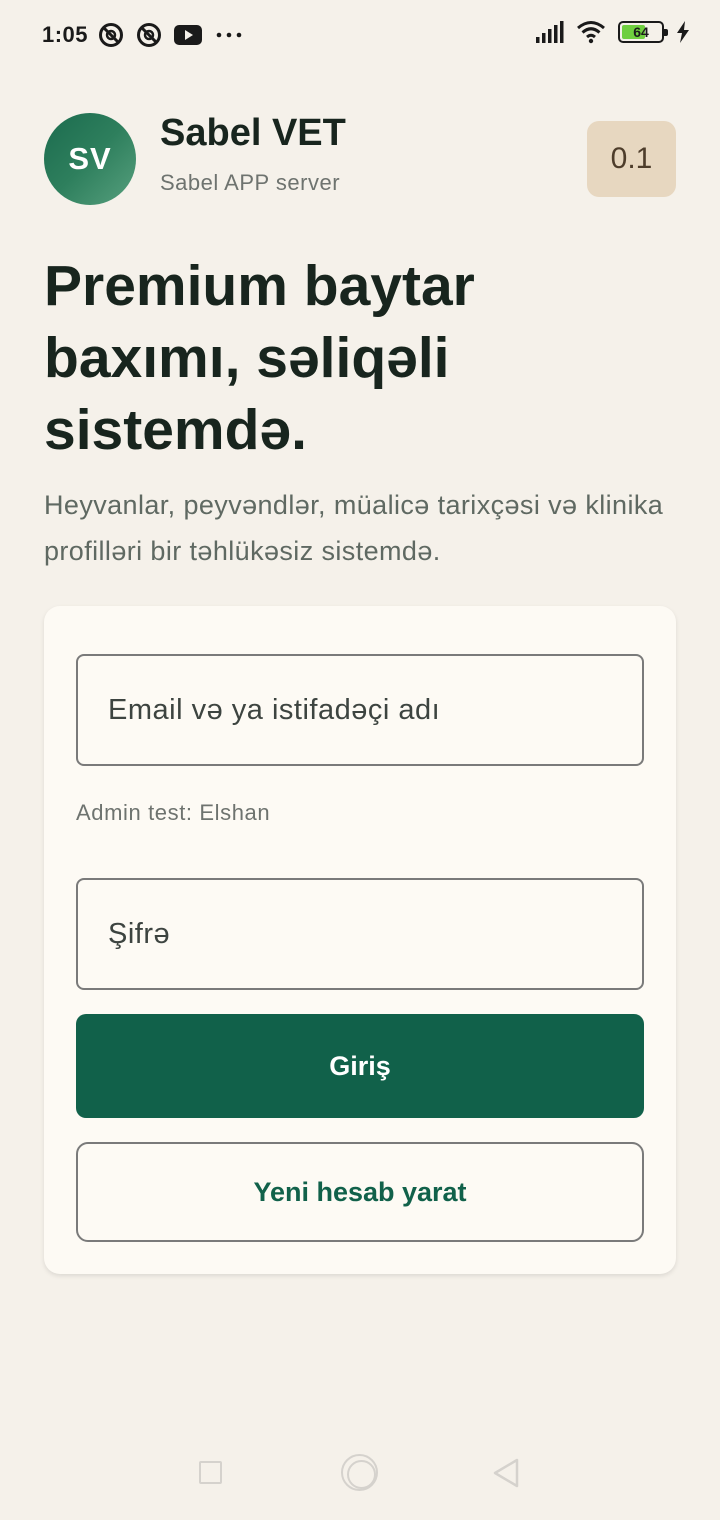 Image resolution: width=720 pixels, height=1520 pixels. I want to click on username-input, so click(363, 710).